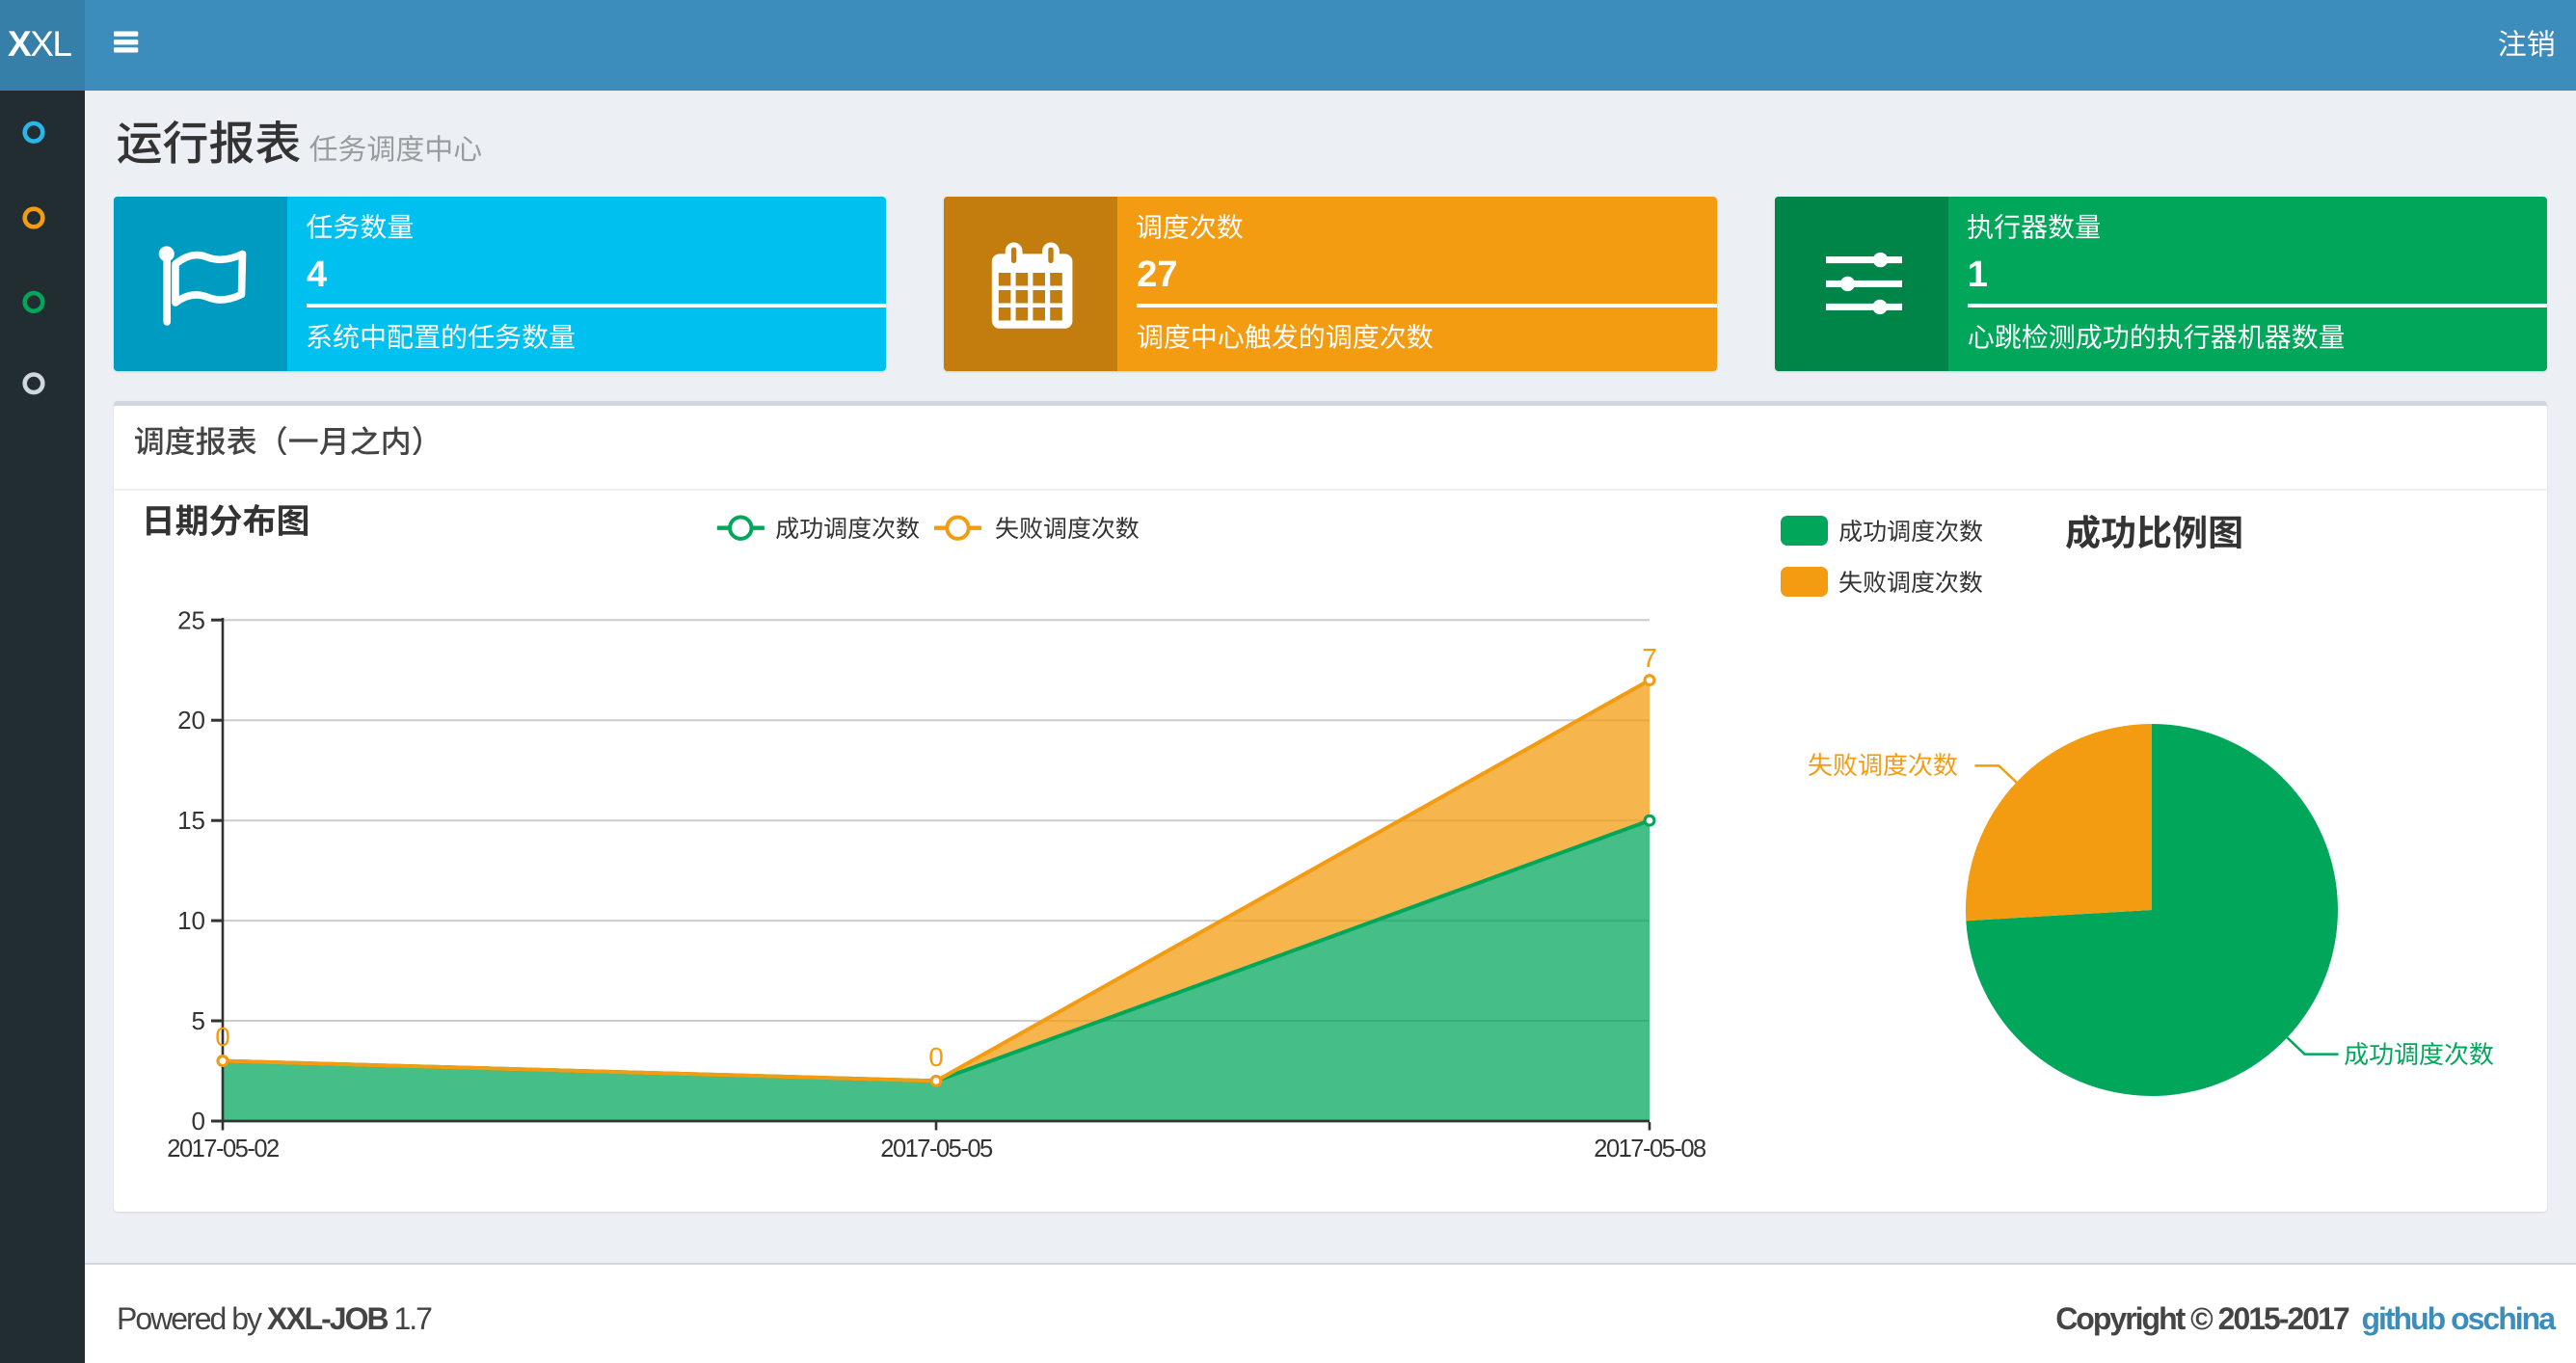 The image size is (2576, 1363). I want to click on svg-text: 2017-05-05, so click(937, 1149).